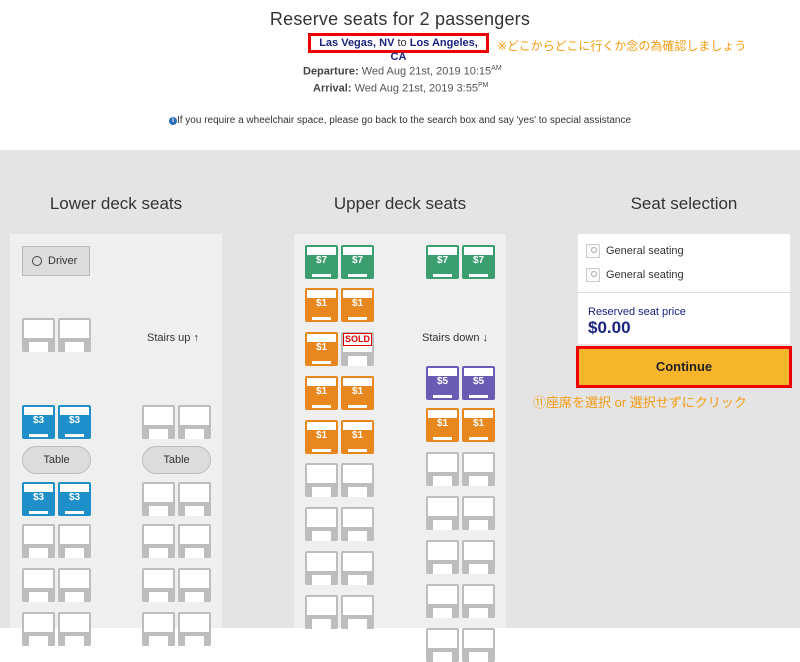 This screenshot has height=662, width=800. Describe the element at coordinates (402, 43) in the screenshot. I see `route-to-word: to` at that location.